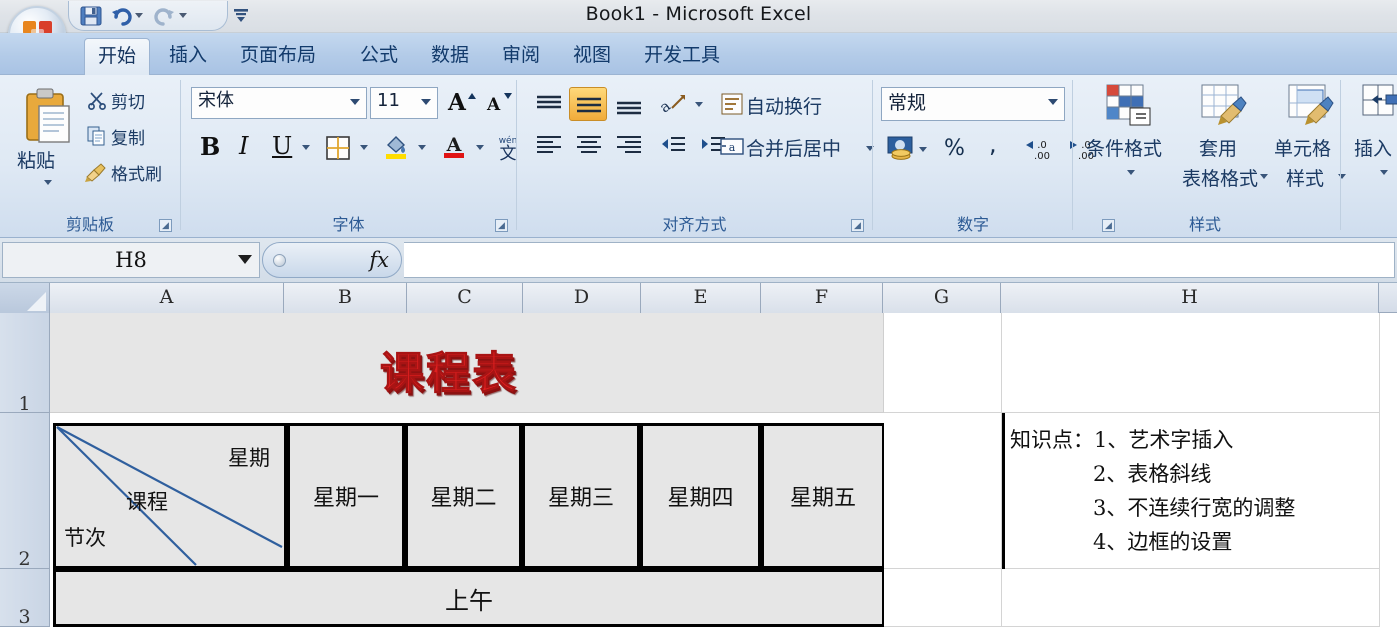 Image resolution: width=1397 pixels, height=627 pixels. Describe the element at coordinates (508, 153) in the screenshot. I see `svg-text: 文` at that location.